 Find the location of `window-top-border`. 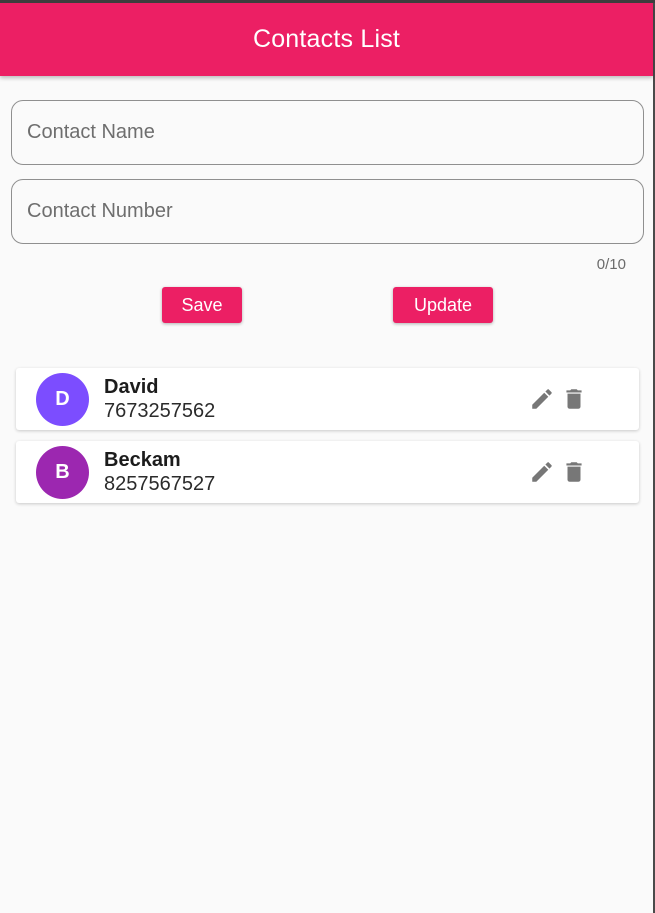

window-top-border is located at coordinates (327, 1).